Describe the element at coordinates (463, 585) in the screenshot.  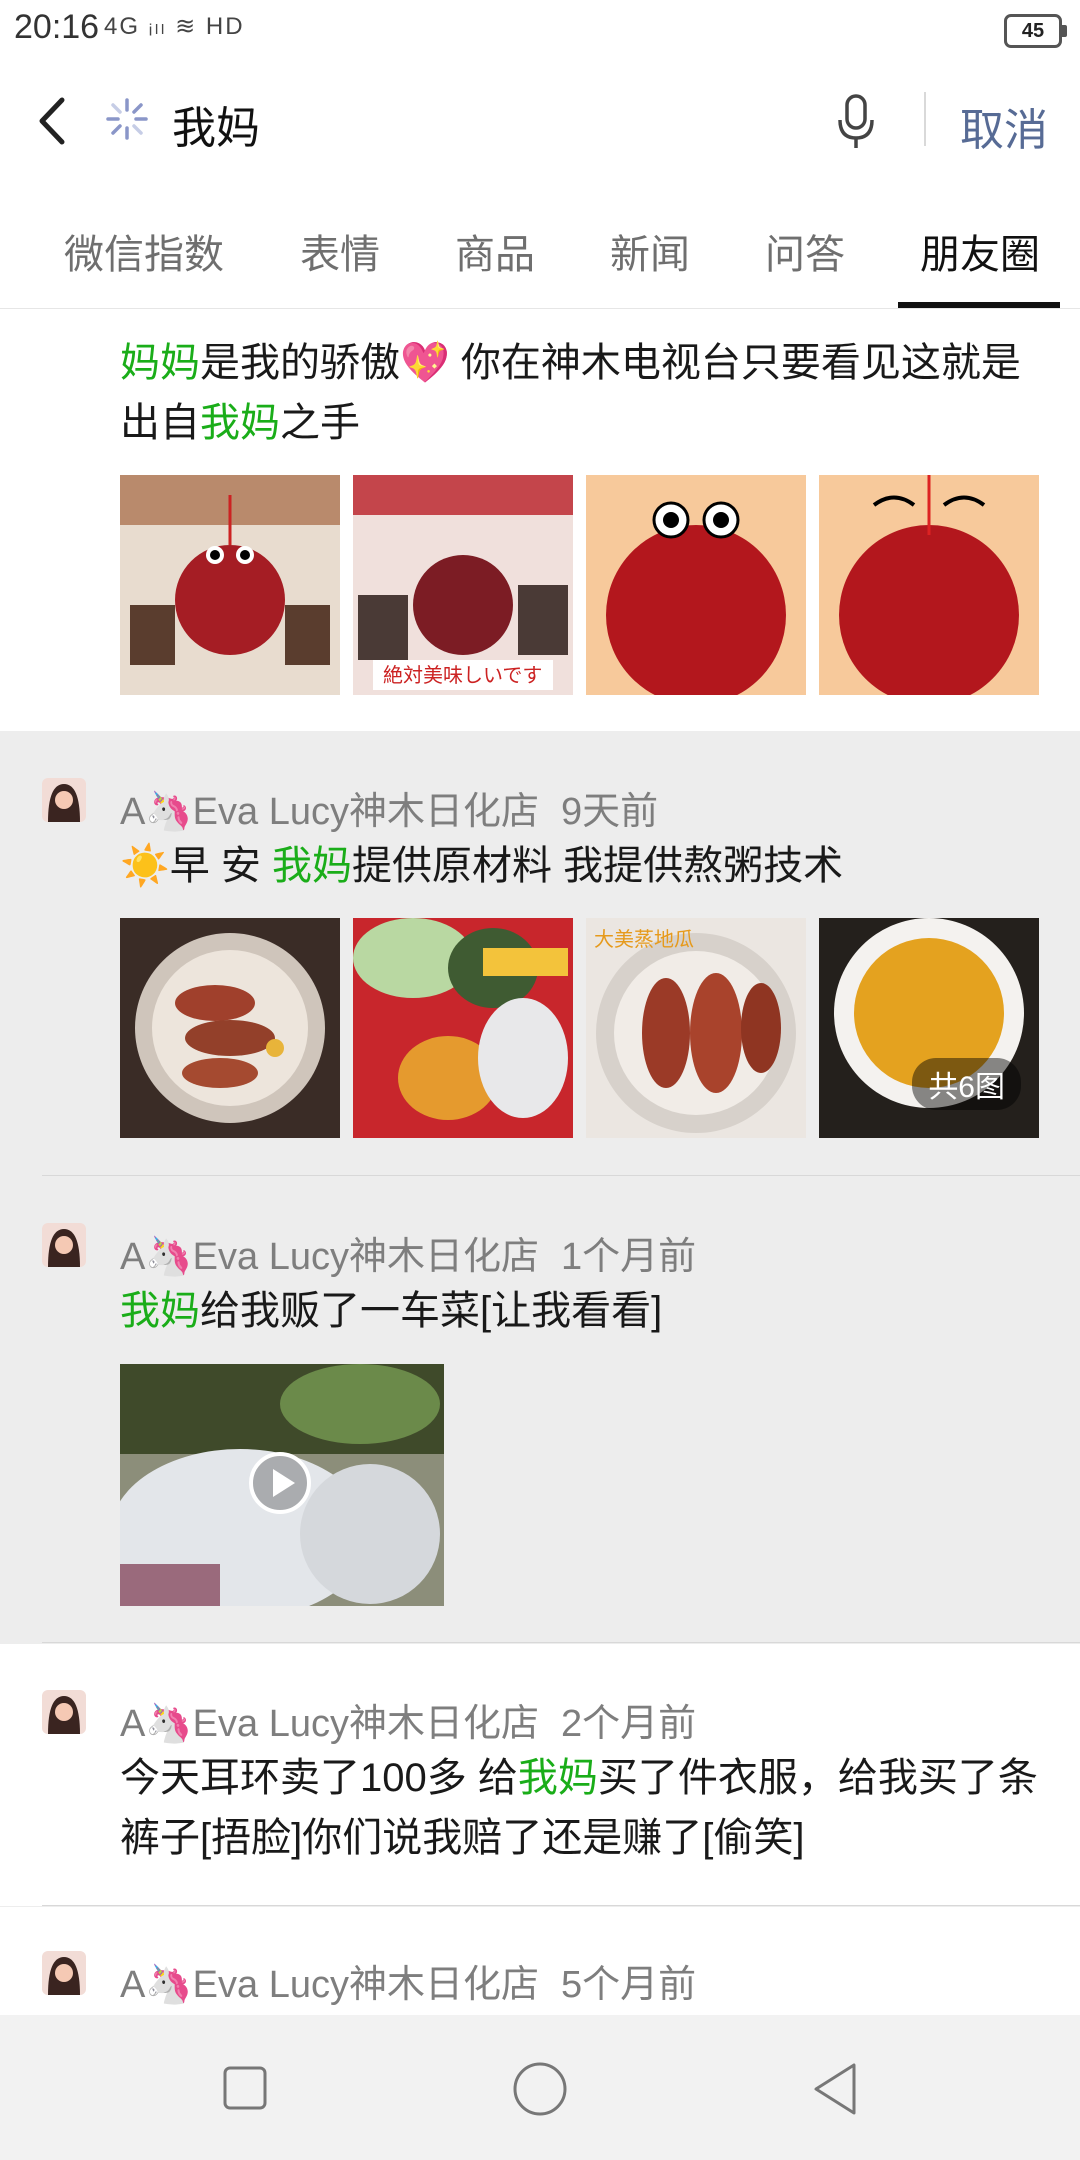
I see `post-image: 絶対美味しいです` at that location.